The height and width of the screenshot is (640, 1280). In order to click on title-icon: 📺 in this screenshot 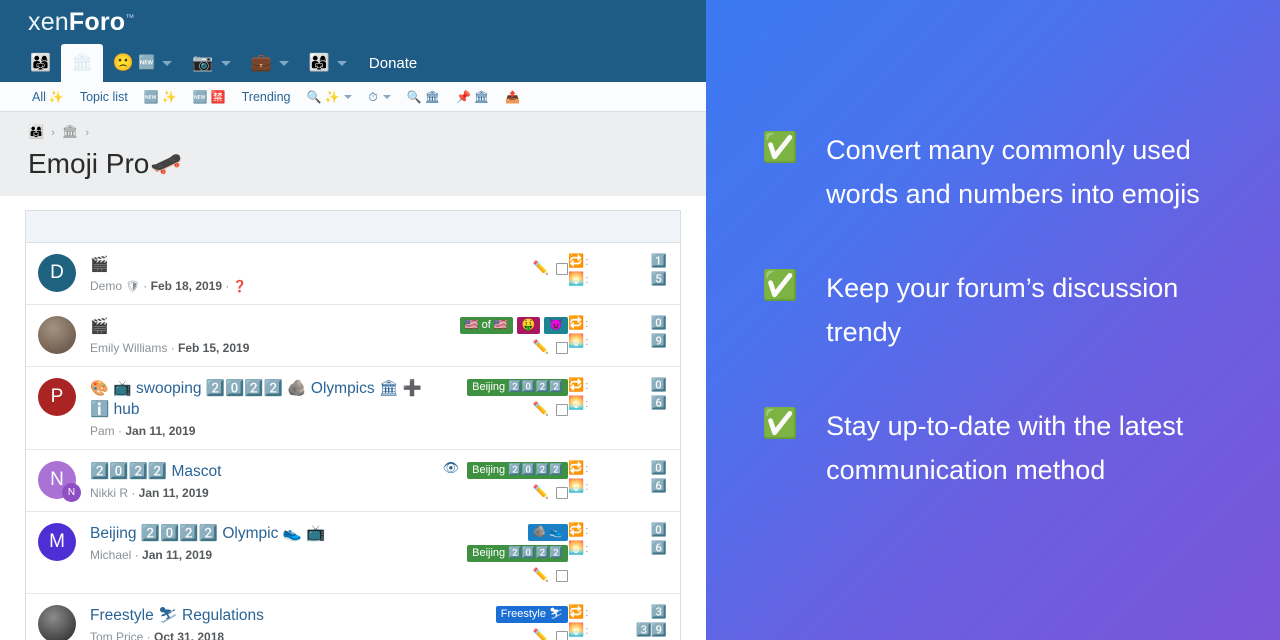, I will do `click(122, 388)`.